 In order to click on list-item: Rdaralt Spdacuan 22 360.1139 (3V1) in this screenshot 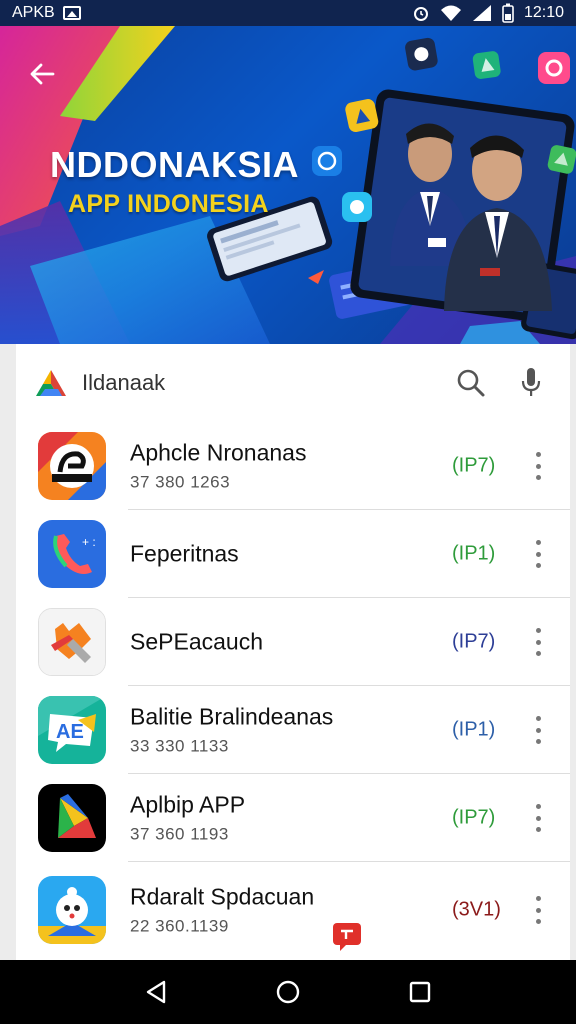, I will do `click(293, 910)`.